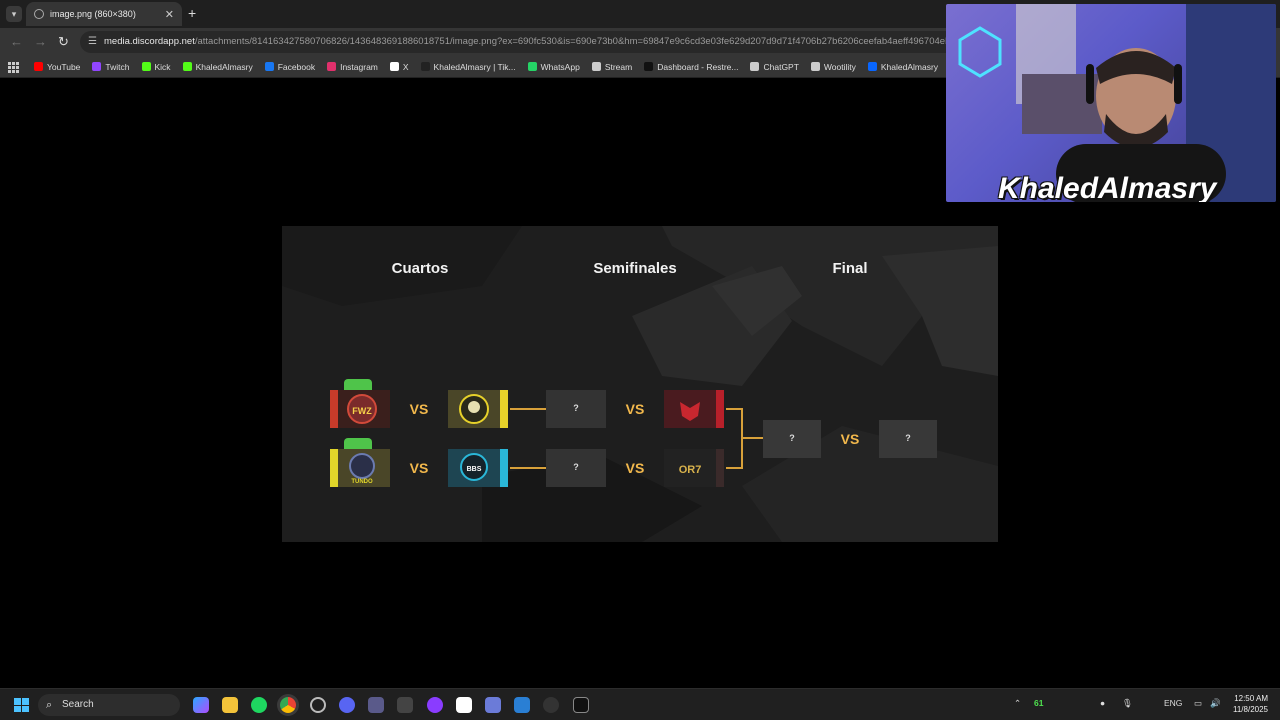 The width and height of the screenshot is (1280, 720). I want to click on network-icon: ▭, so click(1198, 703).